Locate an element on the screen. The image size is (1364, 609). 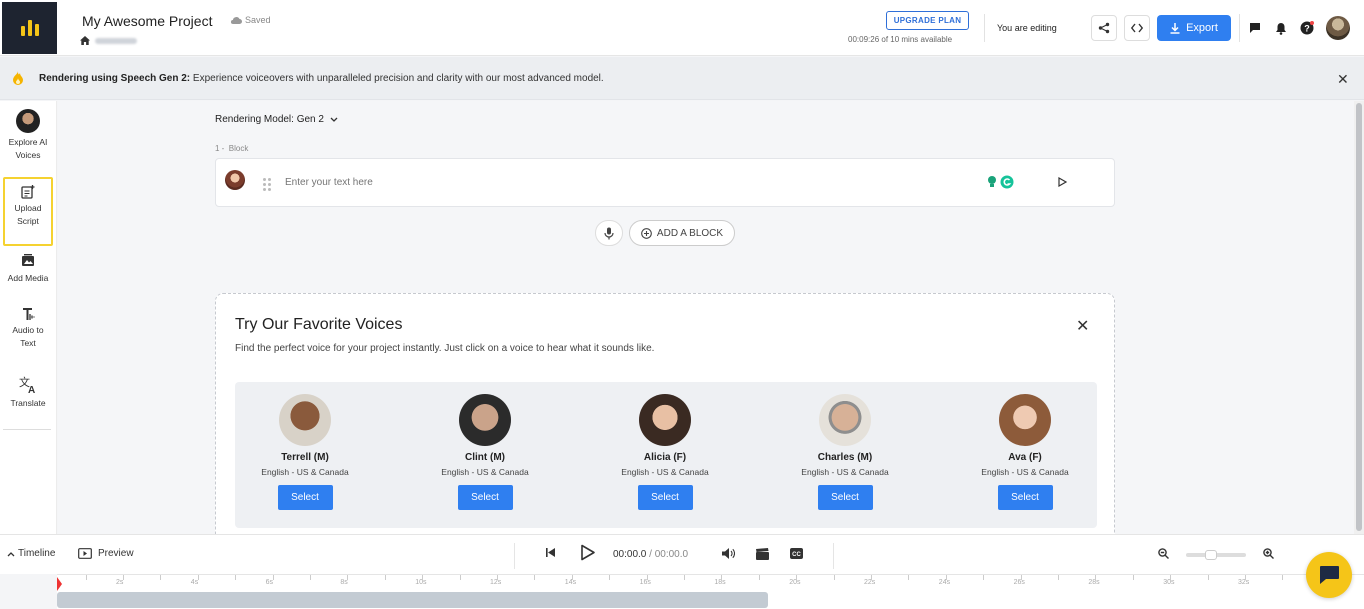
block-number: 1 - is located at coordinates (220, 148).